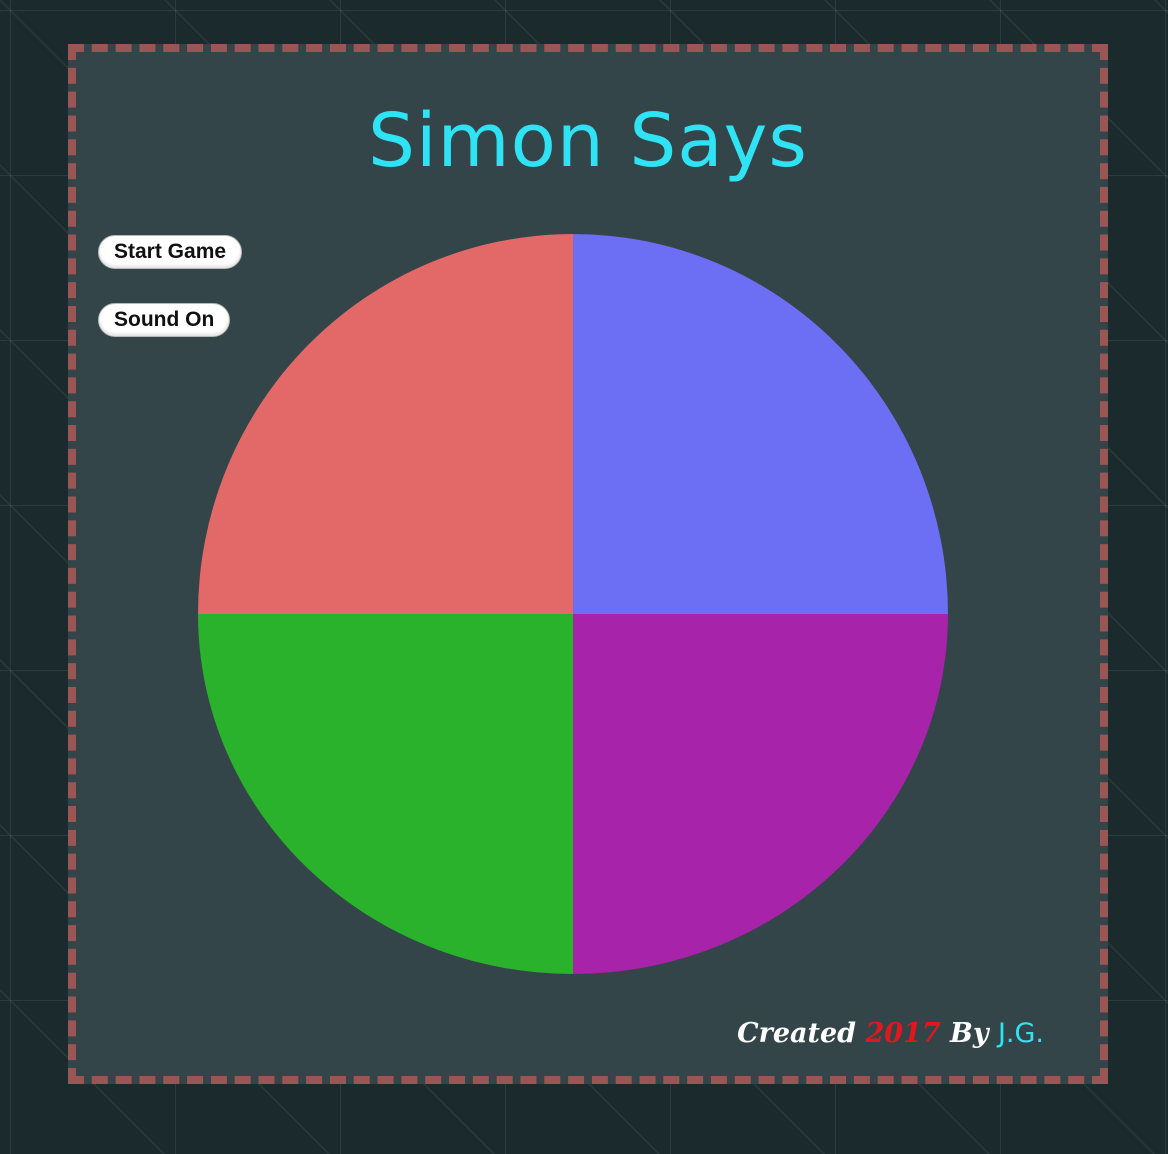 Image resolution: width=1168 pixels, height=1154 pixels. Describe the element at coordinates (1020, 1033) in the screenshot. I see `credit-author: J.G.` at that location.